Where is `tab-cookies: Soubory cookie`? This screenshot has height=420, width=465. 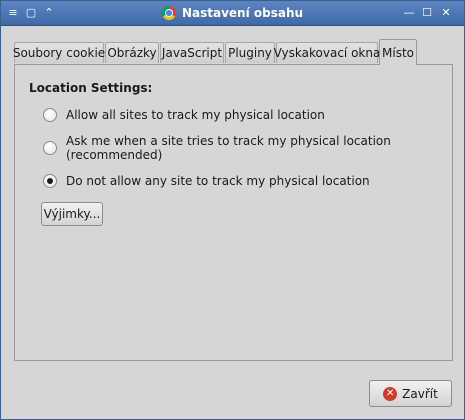 tab-cookies: Soubory cookie is located at coordinates (59, 52).